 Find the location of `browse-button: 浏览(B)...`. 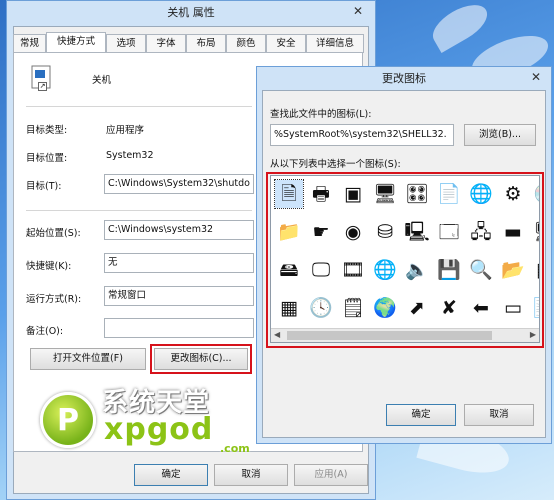

browse-button: 浏览(B)... is located at coordinates (500, 135).